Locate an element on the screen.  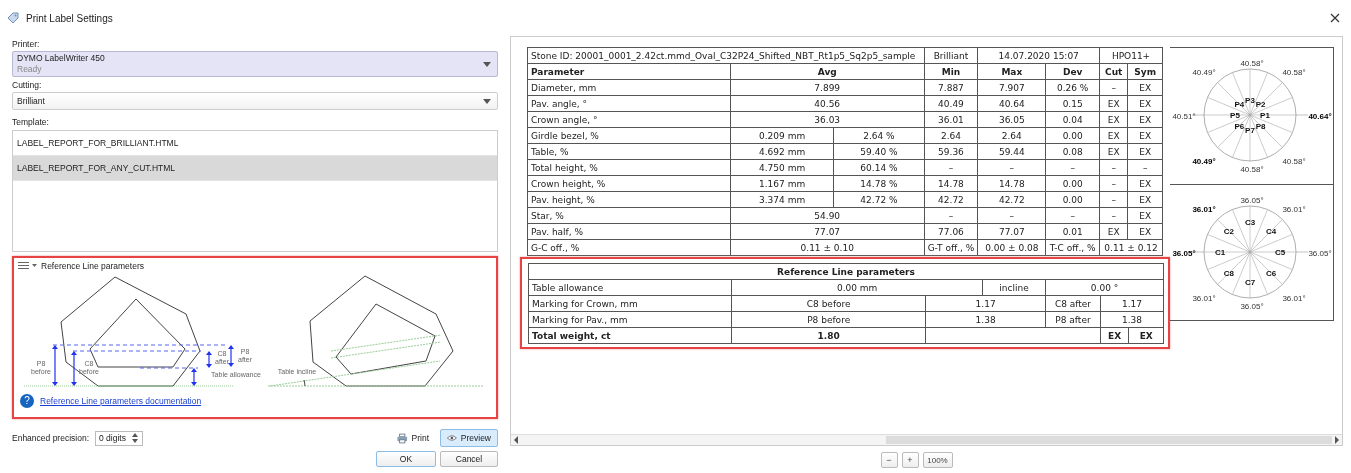
table-cell: 2.64 is located at coordinates (951, 135).